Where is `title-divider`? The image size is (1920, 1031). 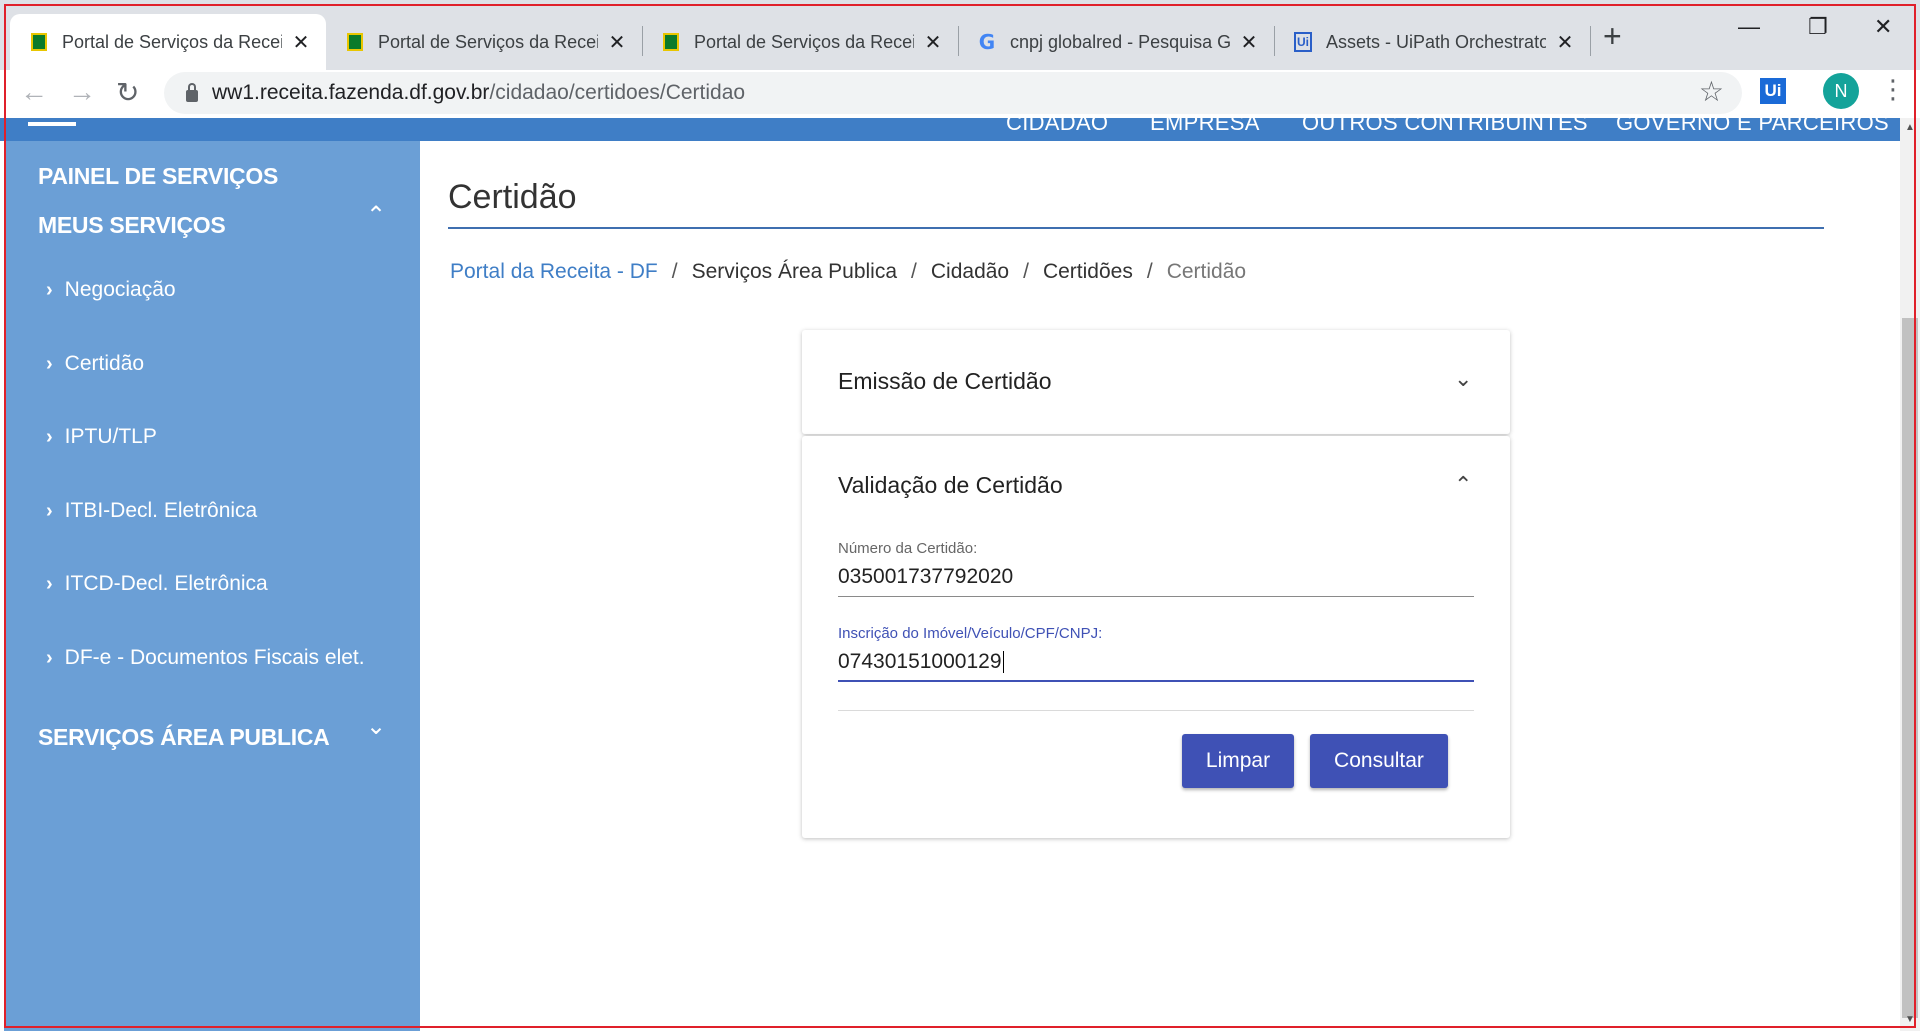
title-divider is located at coordinates (1136, 228).